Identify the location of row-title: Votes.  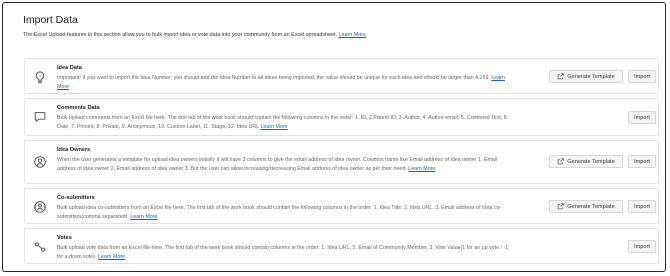
(64, 238).